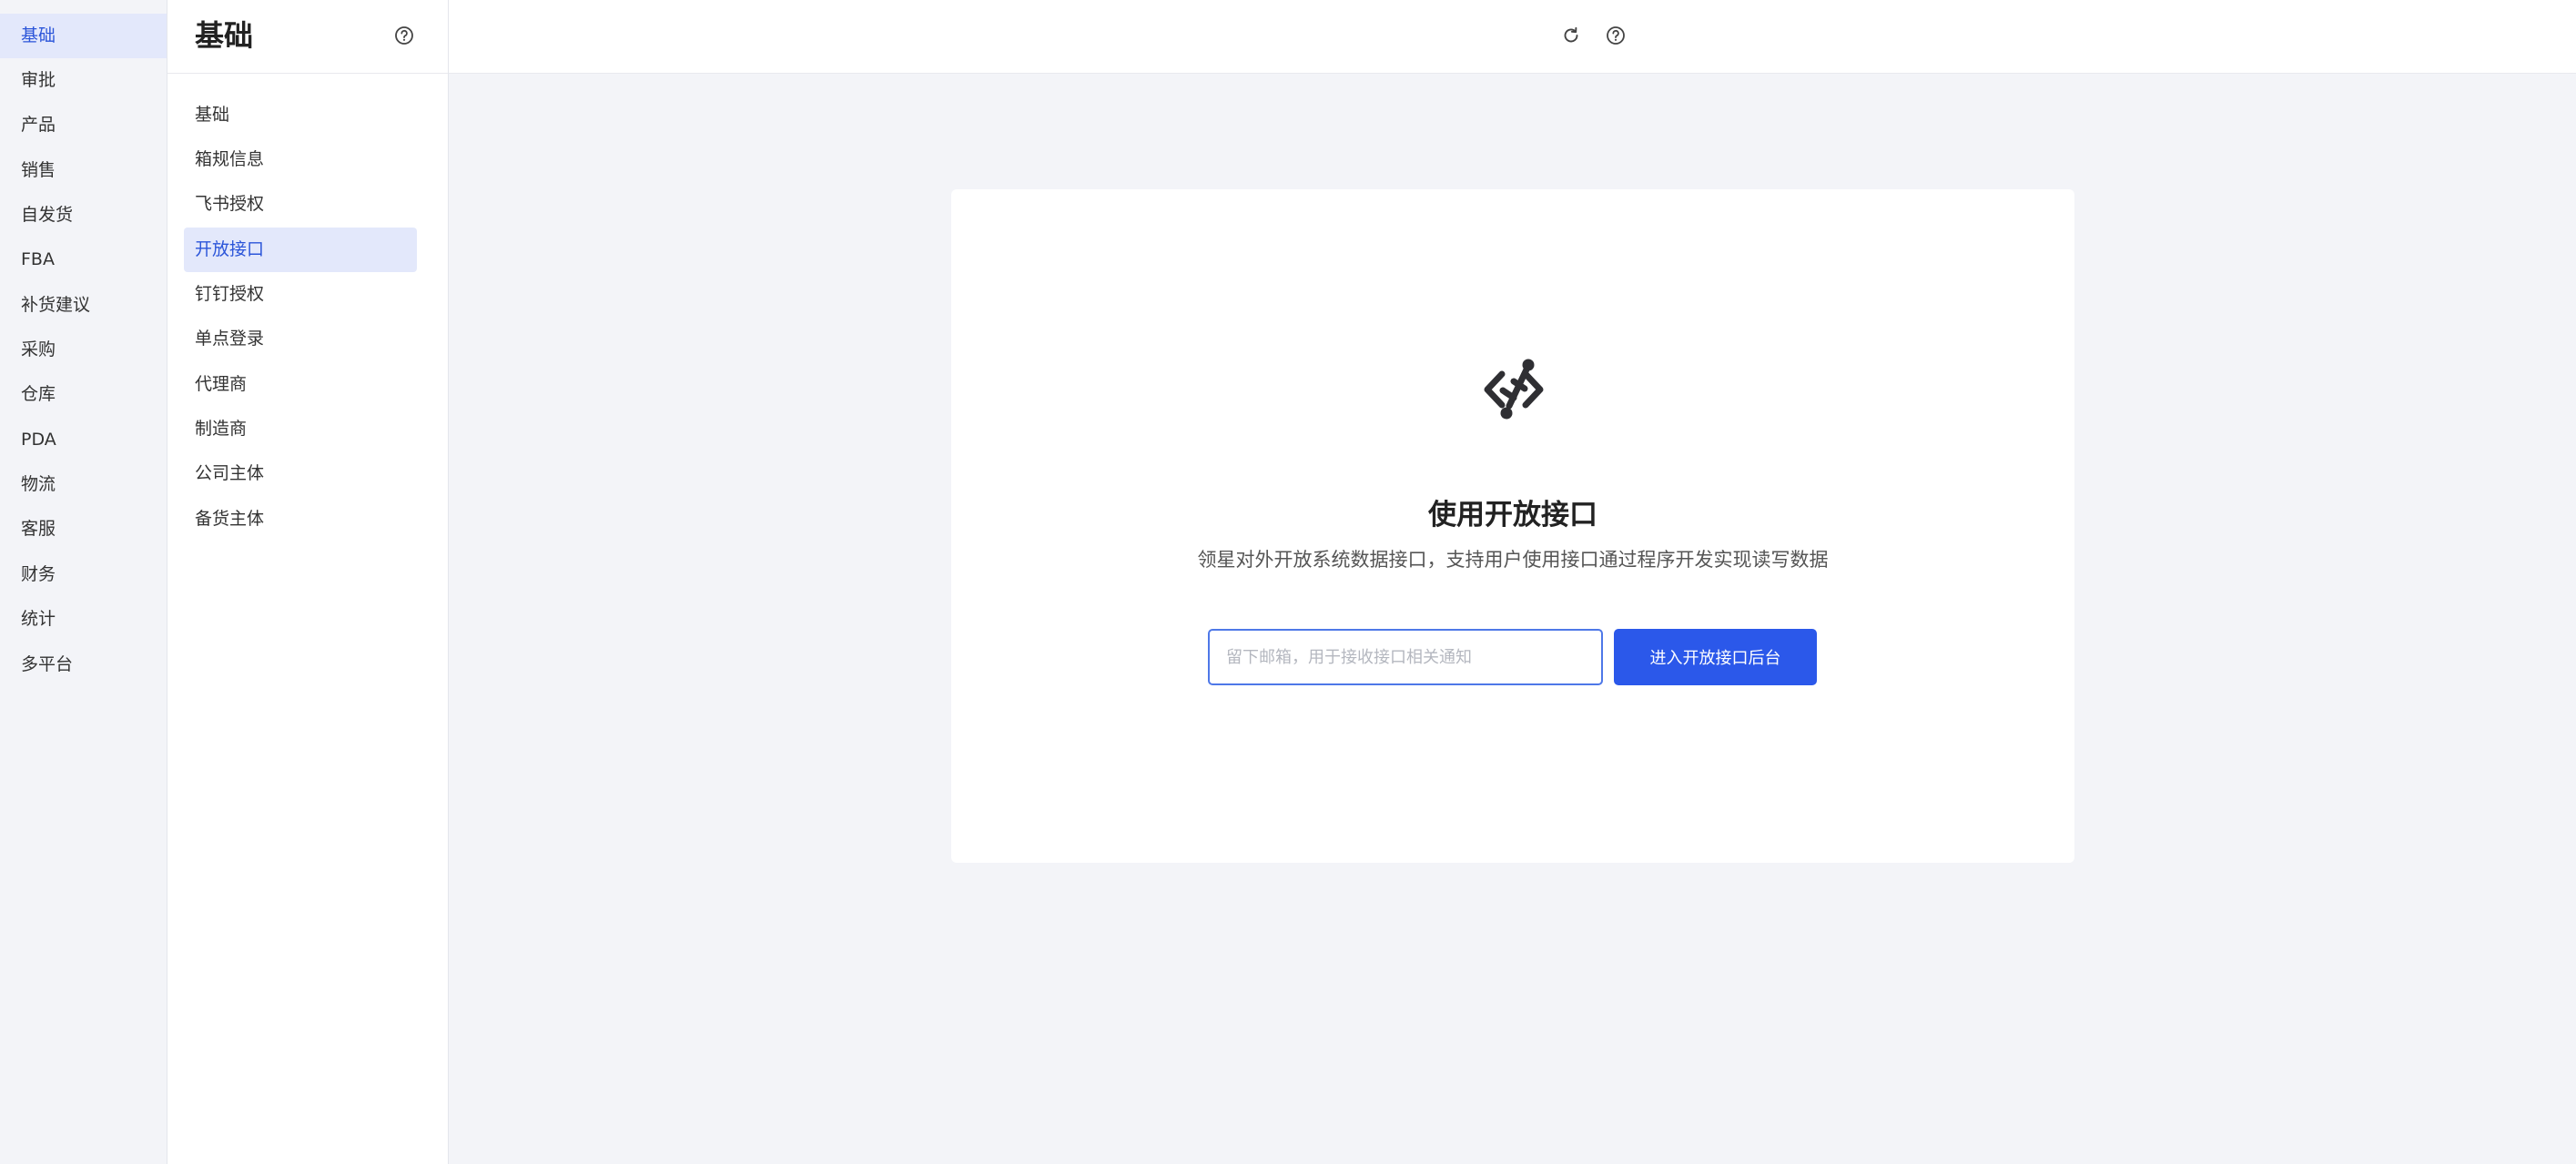 Image resolution: width=2576 pixels, height=1164 pixels. What do you see at coordinates (1514, 389) in the screenshot?
I see `api-link-icon` at bounding box center [1514, 389].